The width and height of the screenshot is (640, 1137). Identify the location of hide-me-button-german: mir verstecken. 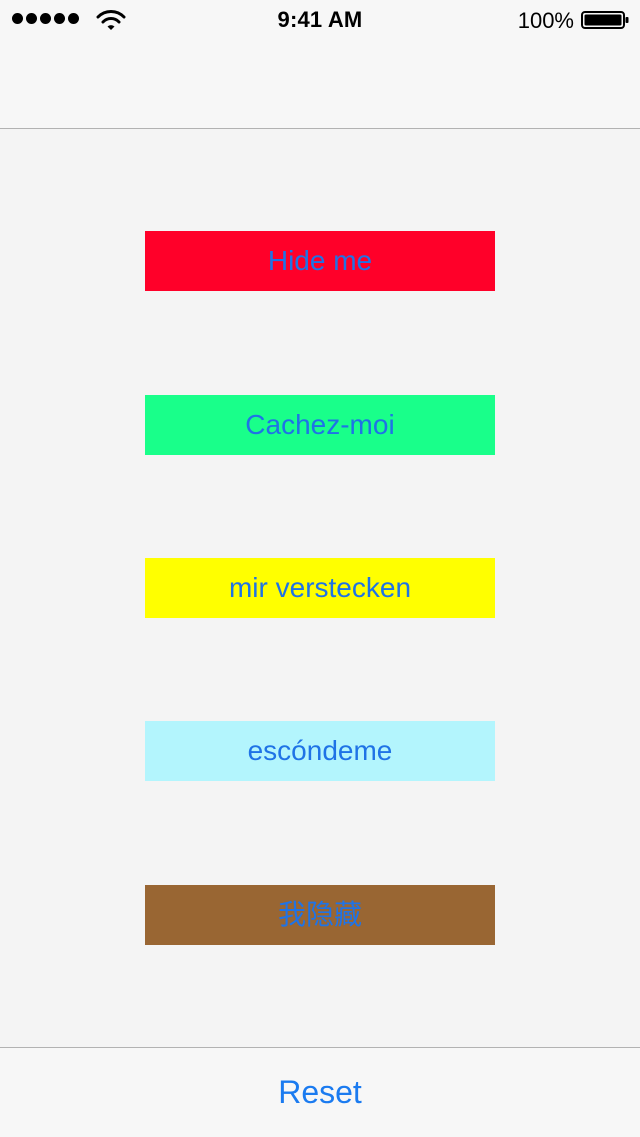
(320, 588).